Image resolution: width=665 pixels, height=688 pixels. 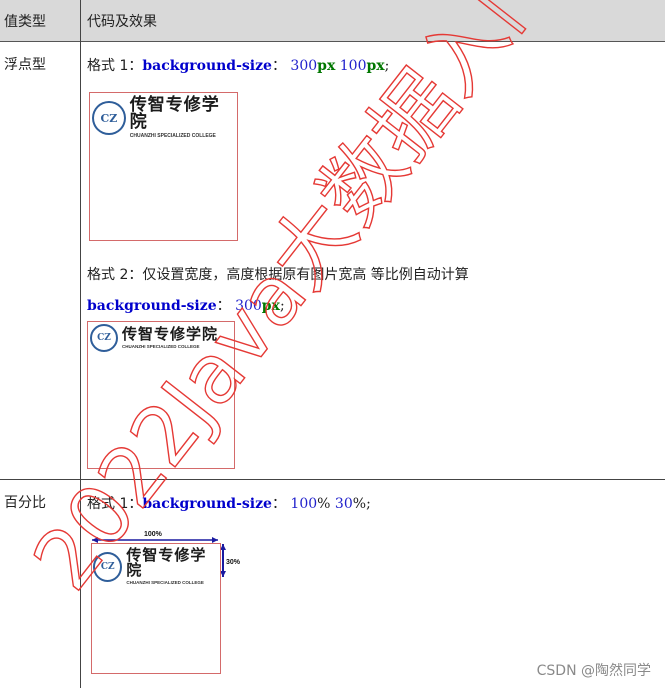 What do you see at coordinates (80, 344) in the screenshot?
I see `column-divider` at bounding box center [80, 344].